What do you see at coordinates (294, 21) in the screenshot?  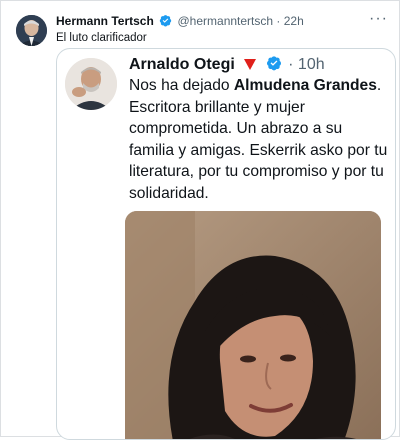 I see `timestamp: 22h` at bounding box center [294, 21].